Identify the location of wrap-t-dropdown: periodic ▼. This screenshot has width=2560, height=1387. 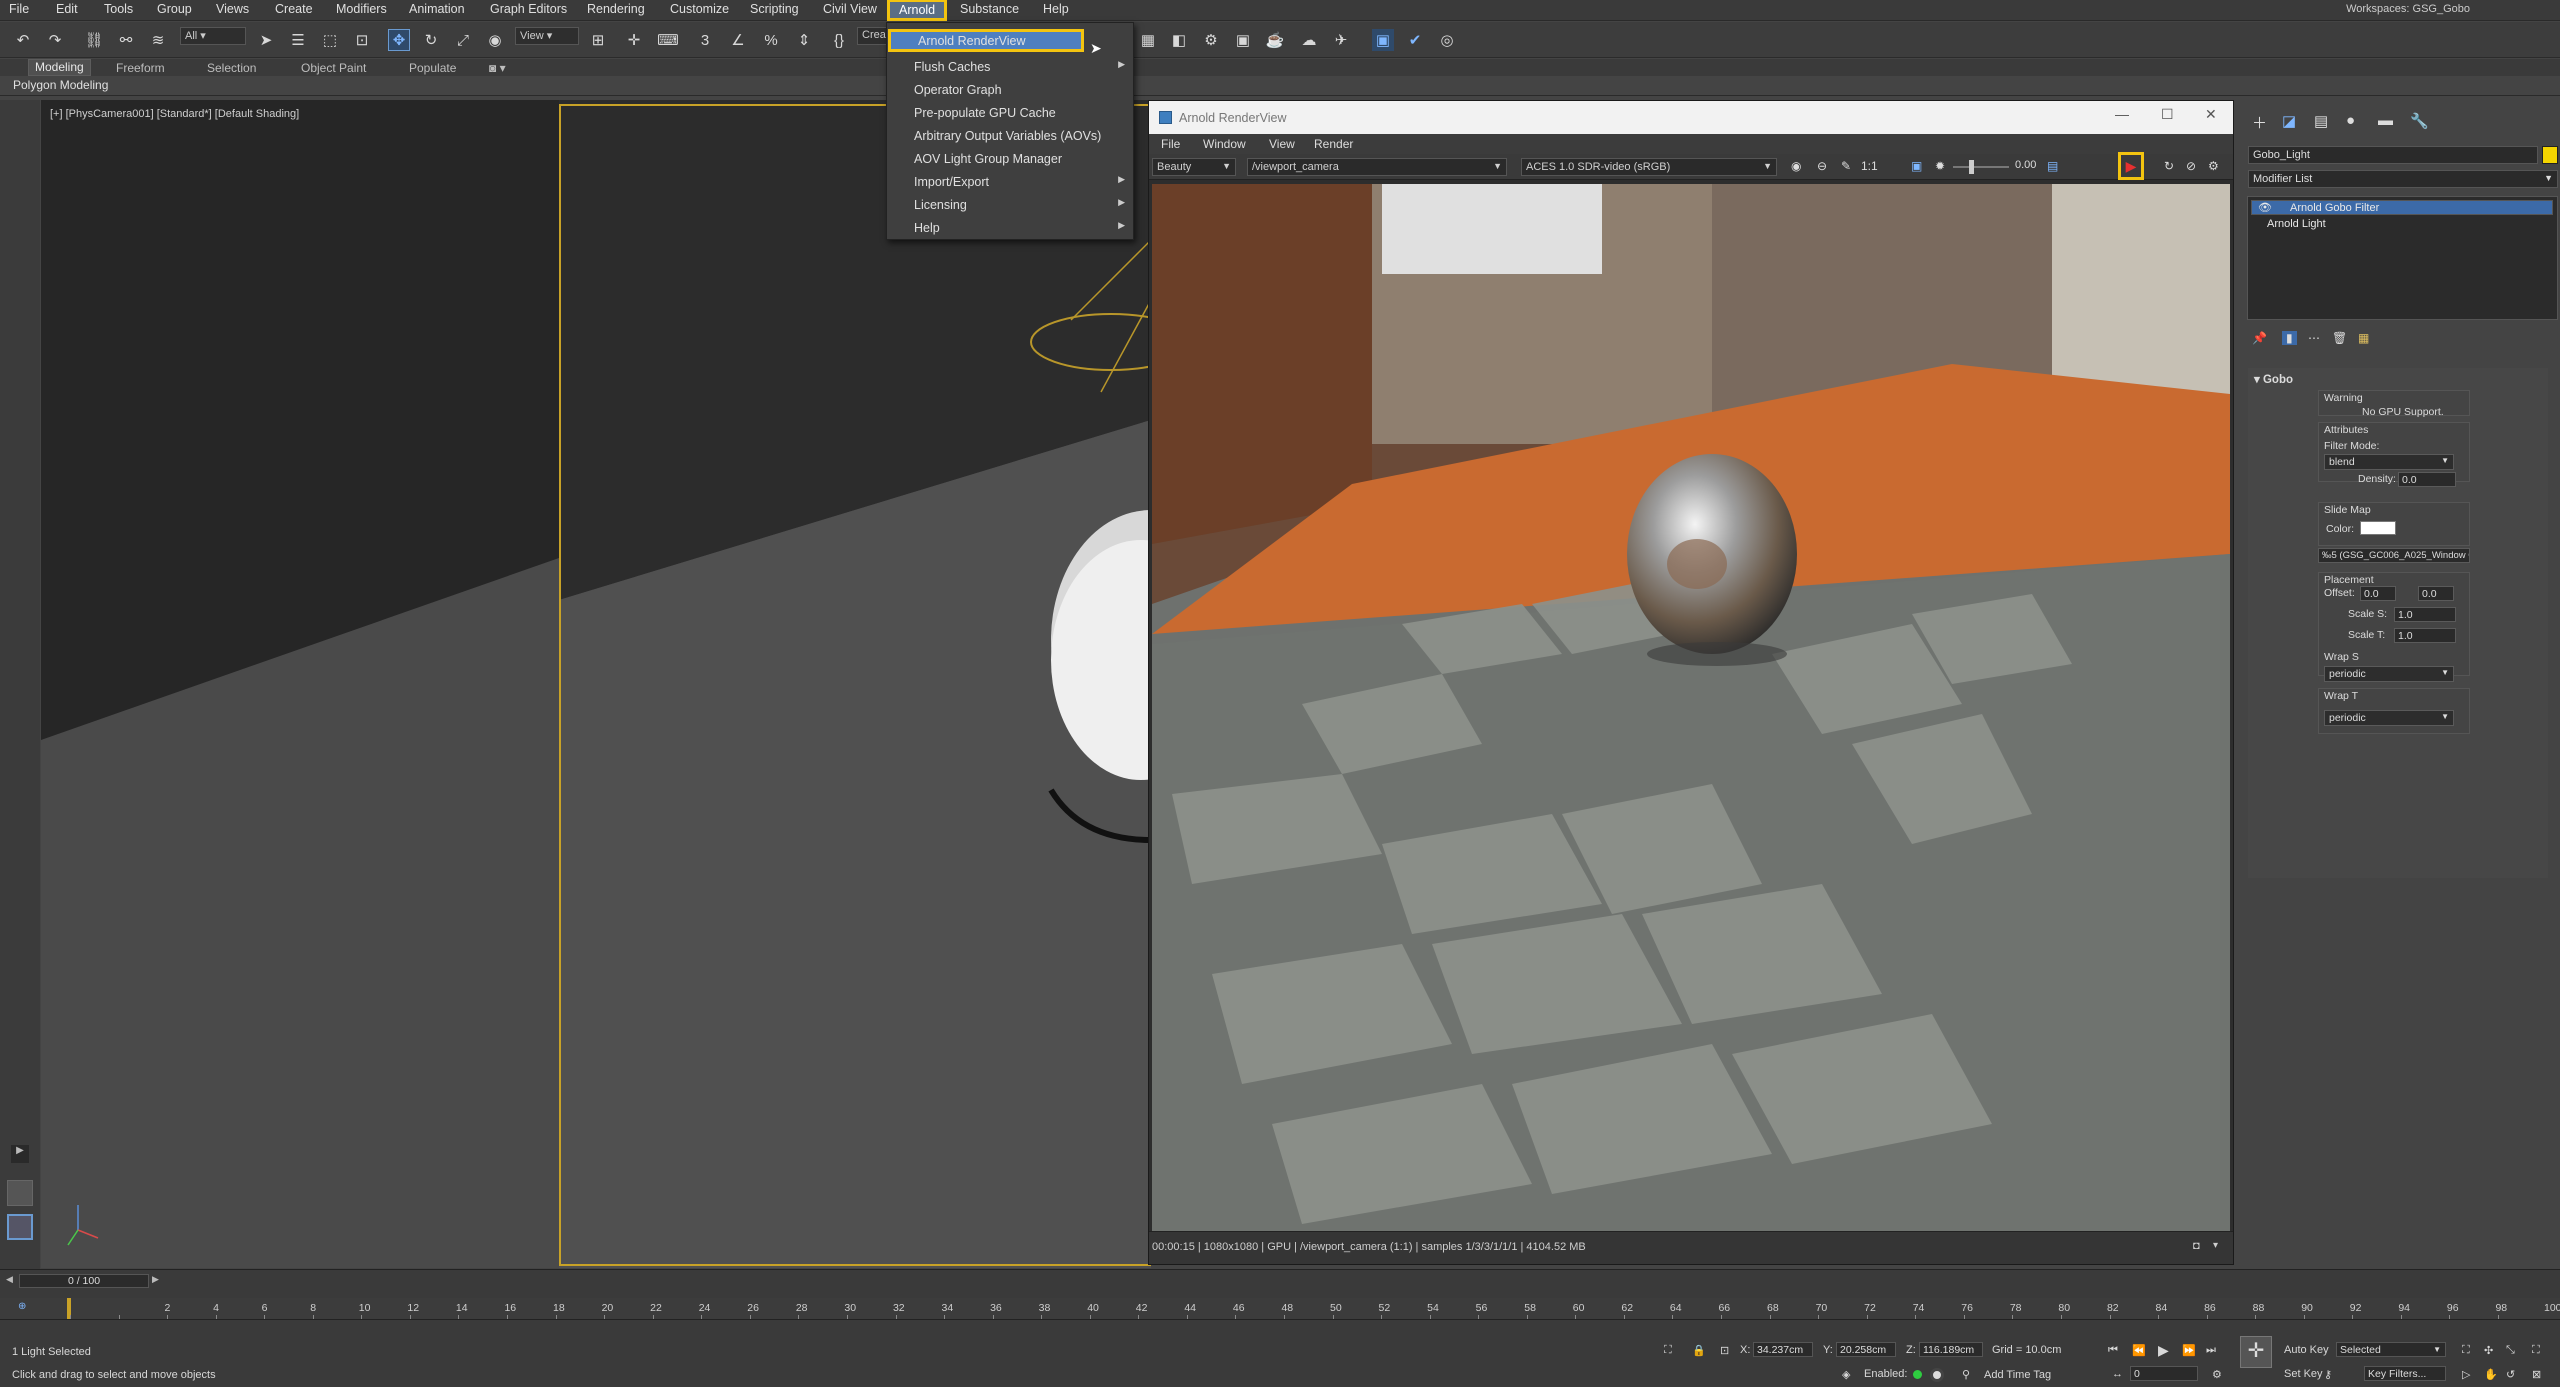
(2389, 718).